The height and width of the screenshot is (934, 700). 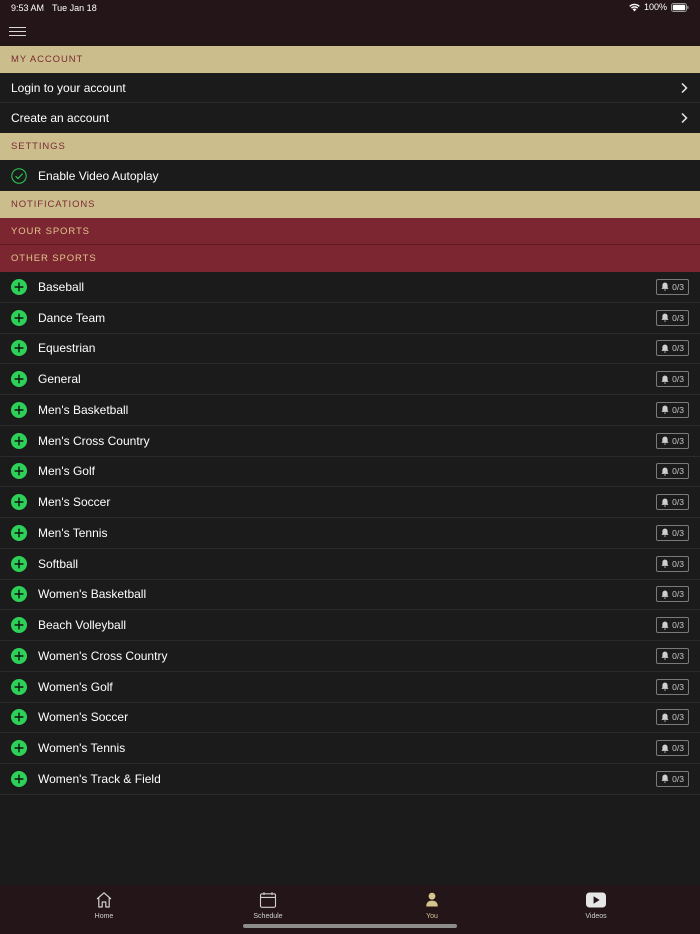 I want to click on sport-name: Men's Soccer, so click(x=74, y=502).